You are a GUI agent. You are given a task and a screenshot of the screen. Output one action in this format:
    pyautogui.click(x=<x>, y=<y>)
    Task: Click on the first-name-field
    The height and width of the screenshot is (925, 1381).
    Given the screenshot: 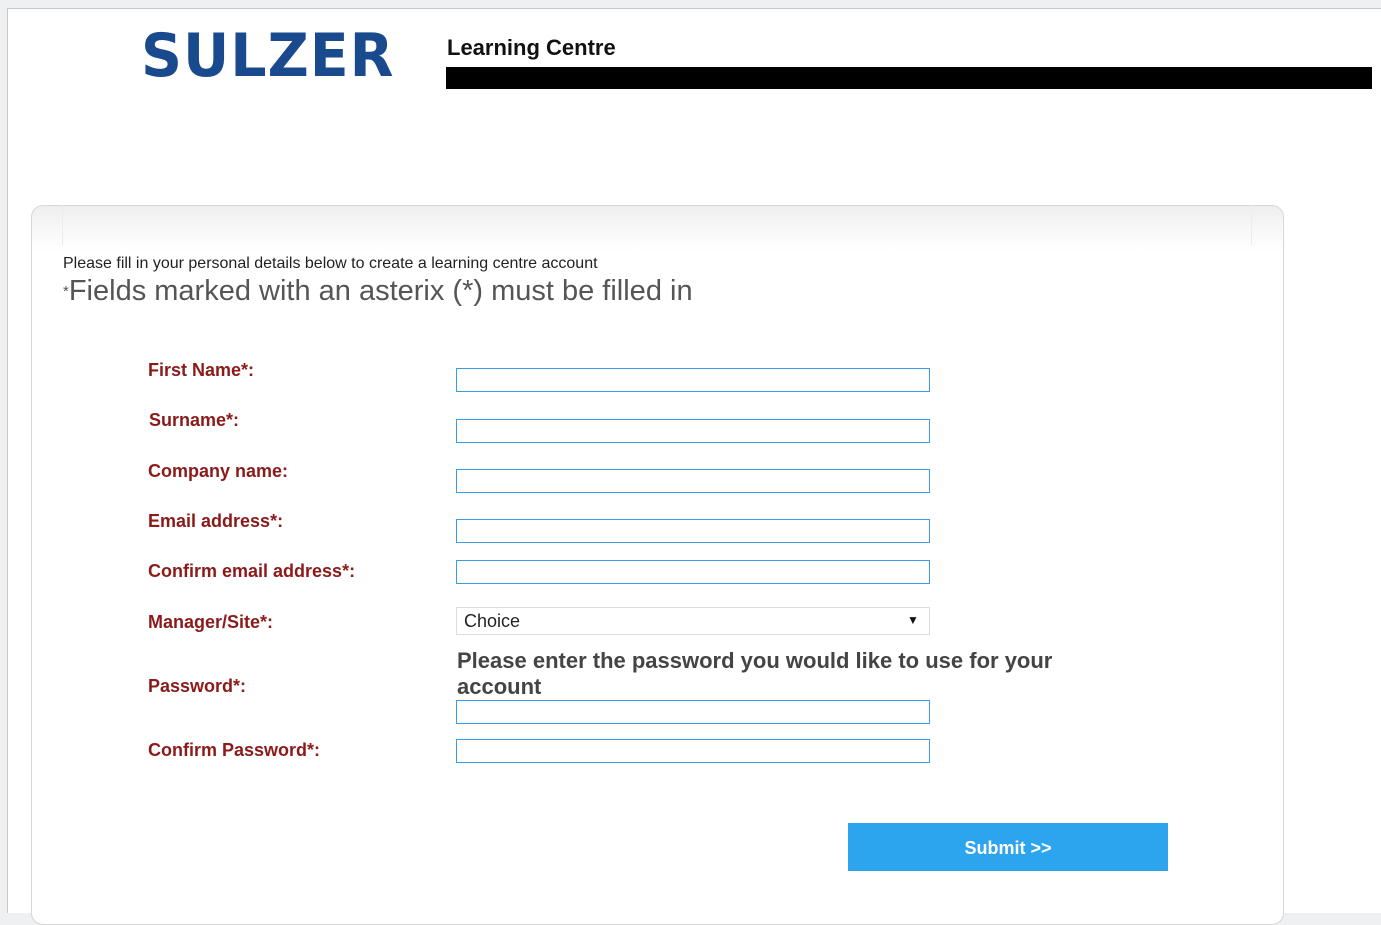 What is the action you would take?
    pyautogui.click(x=693, y=380)
    